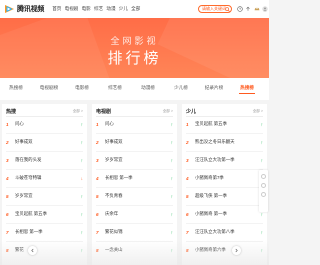 The width and height of the screenshot is (320, 265). What do you see at coordinates (16, 88) in the screenshot?
I see `tab-hot-search: 热搜榜` at bounding box center [16, 88].